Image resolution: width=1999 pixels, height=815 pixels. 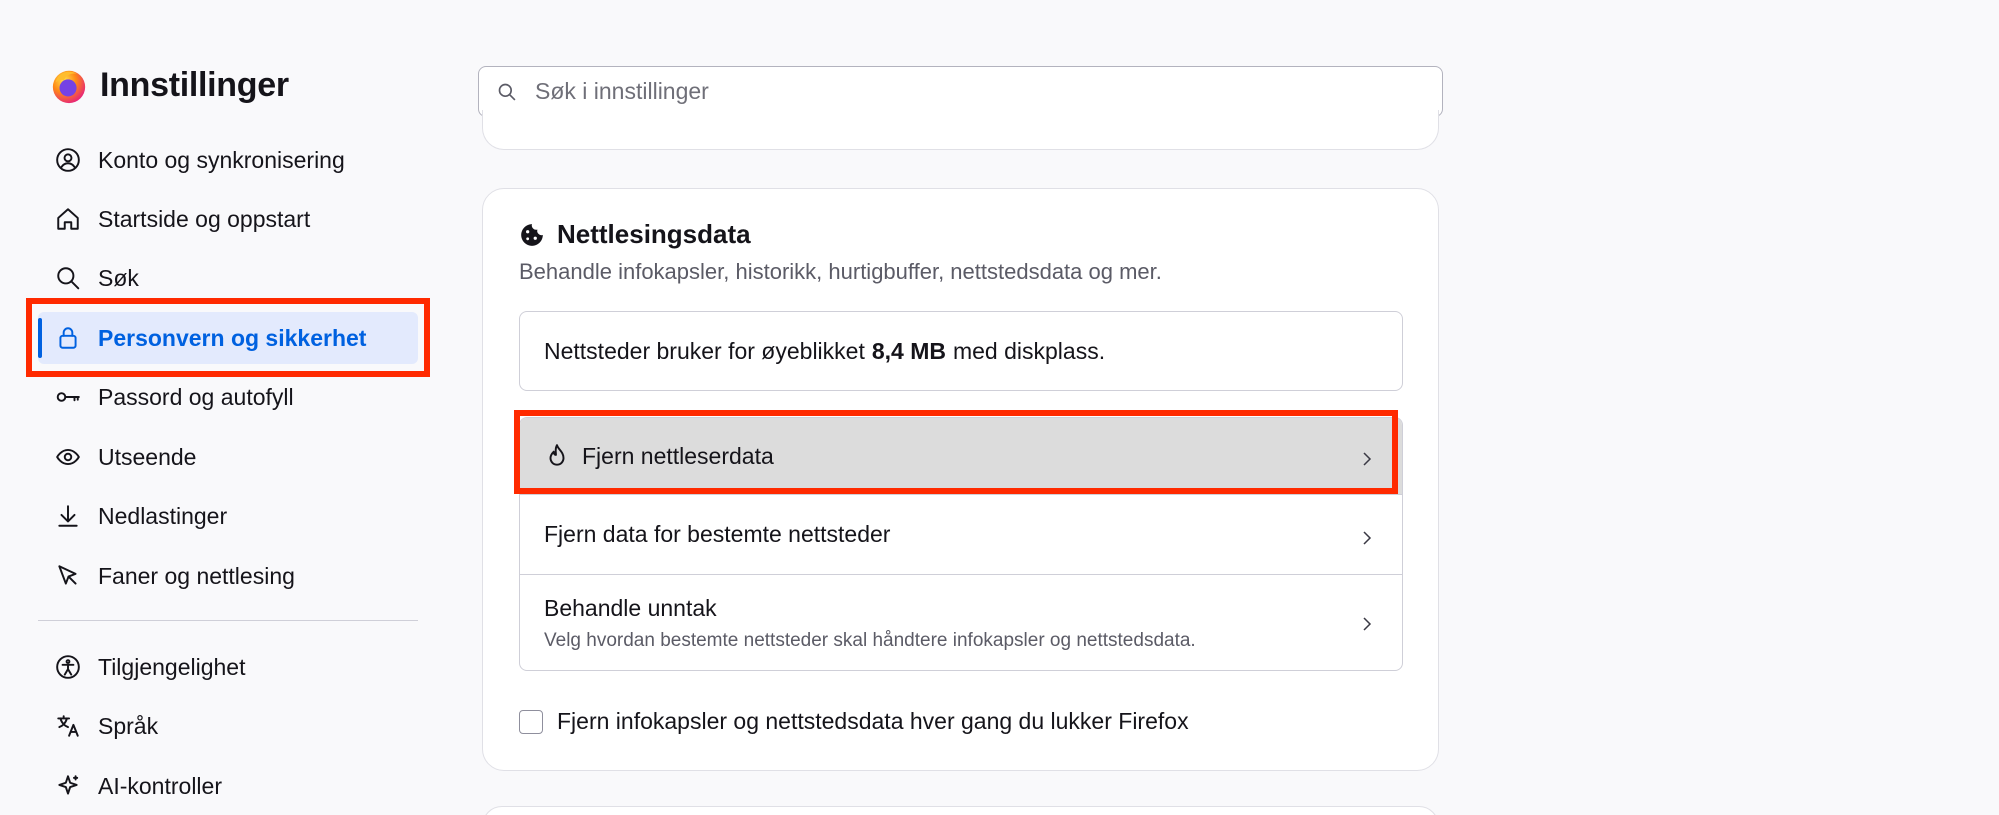 What do you see at coordinates (961, 534) in the screenshot?
I see `clear-site-data-row: Fjern data for bestemte nettsteder` at bounding box center [961, 534].